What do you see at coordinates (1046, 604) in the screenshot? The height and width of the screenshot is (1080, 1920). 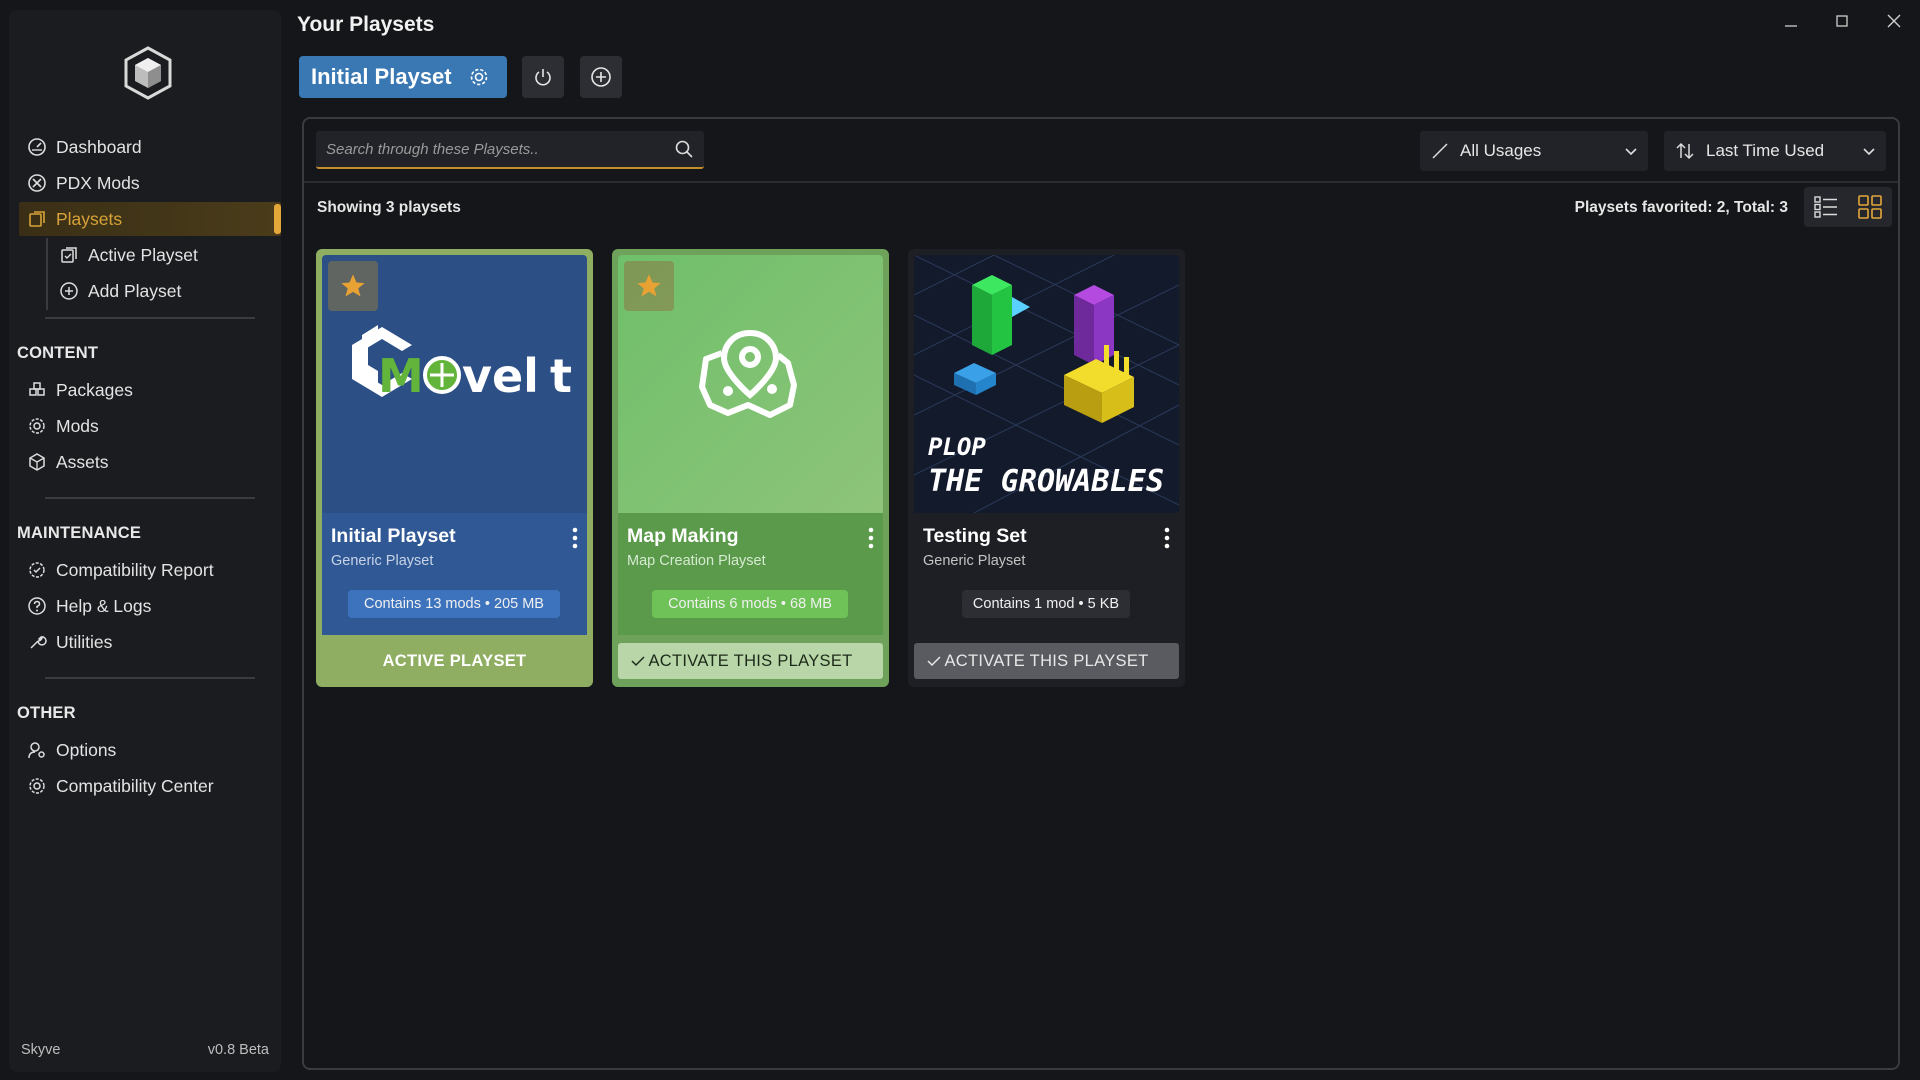 I see `playset-contents: Contains 1 mod • 5 KB` at bounding box center [1046, 604].